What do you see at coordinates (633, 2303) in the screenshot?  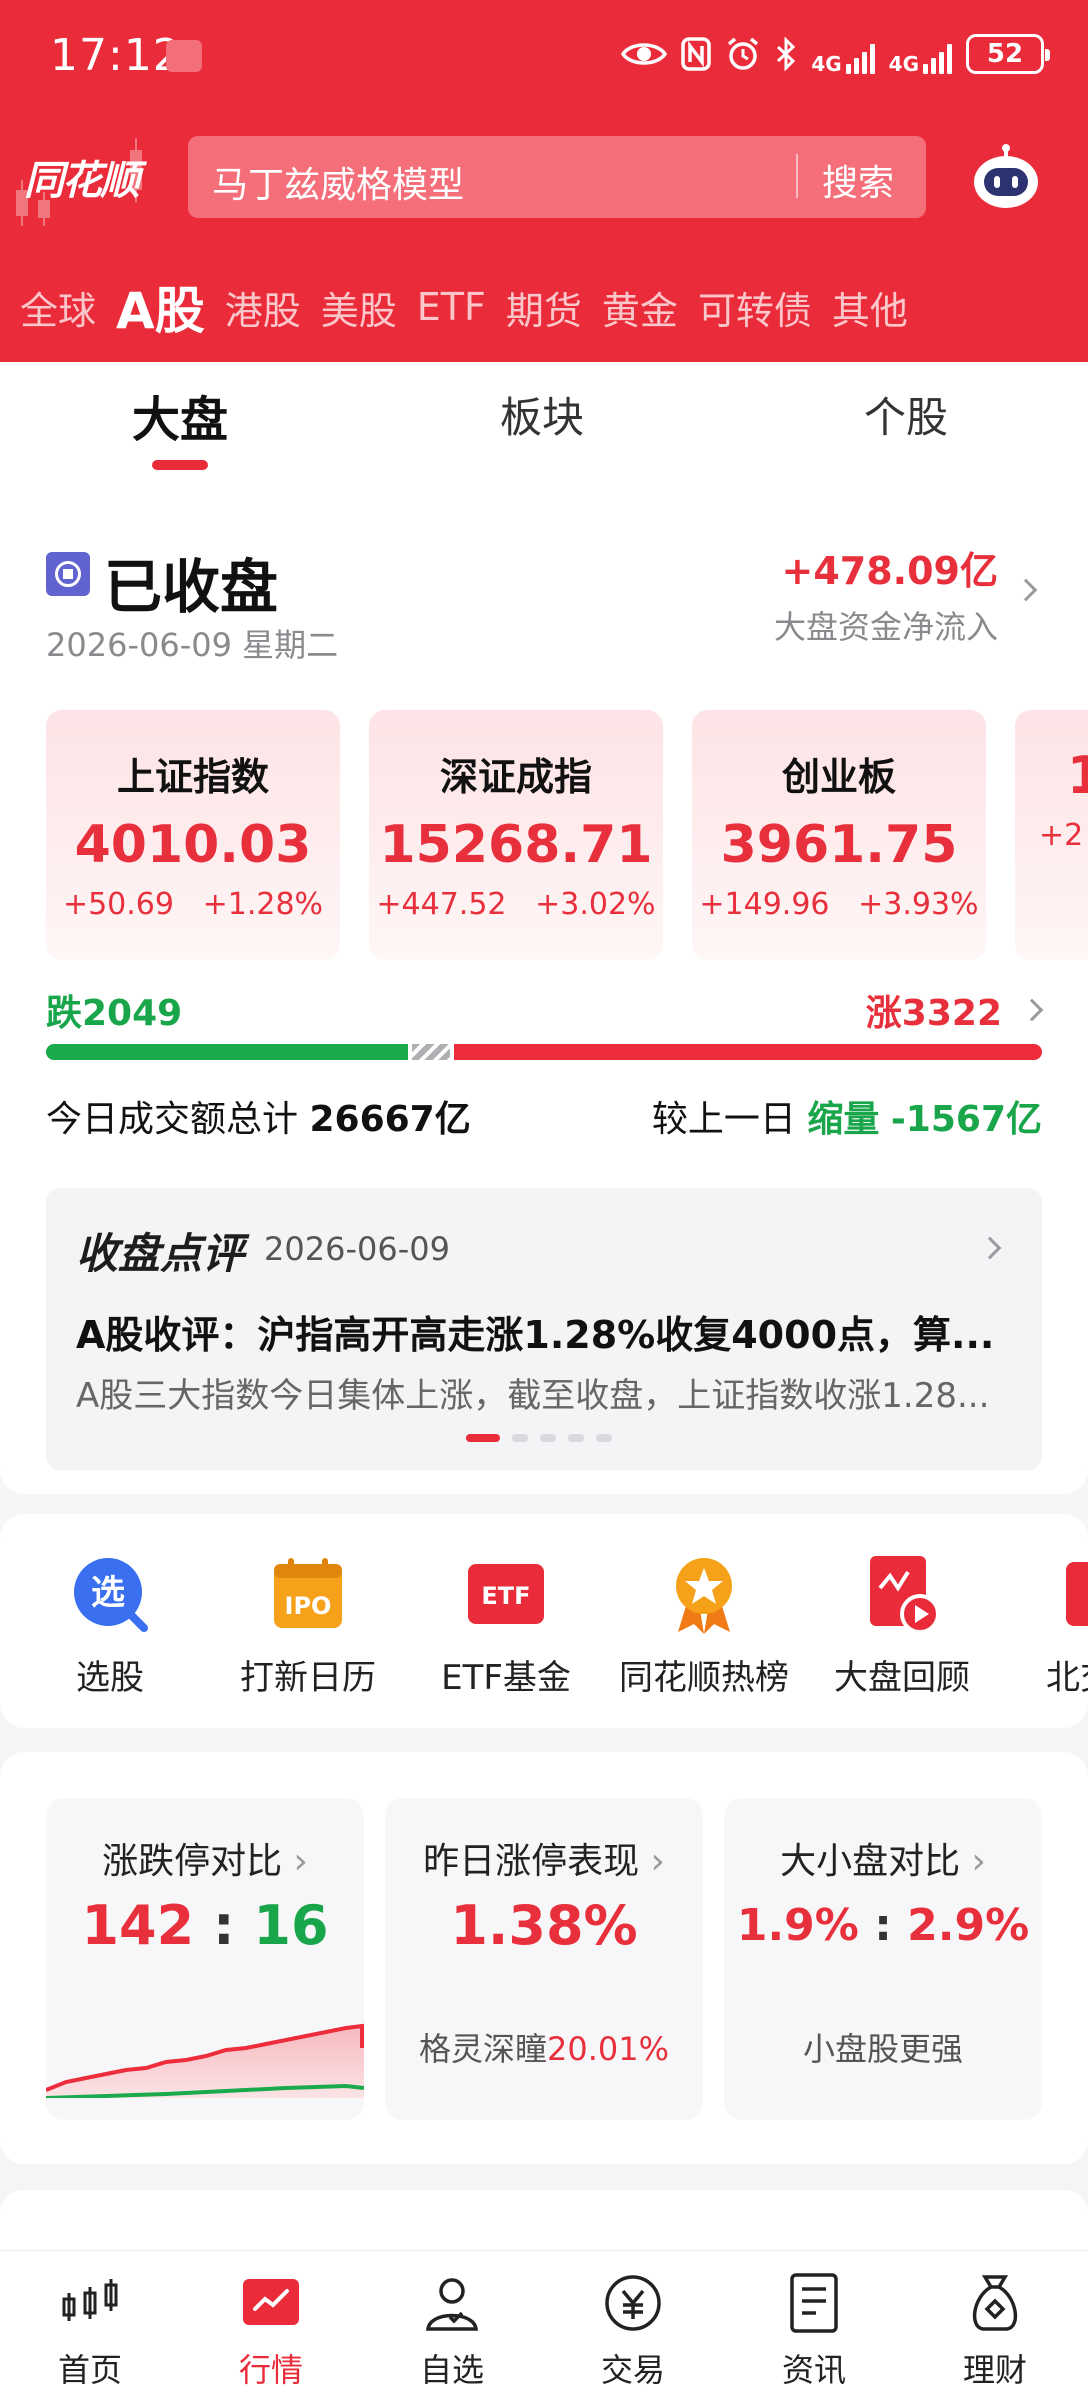 I see `trade-yuan-icon` at bounding box center [633, 2303].